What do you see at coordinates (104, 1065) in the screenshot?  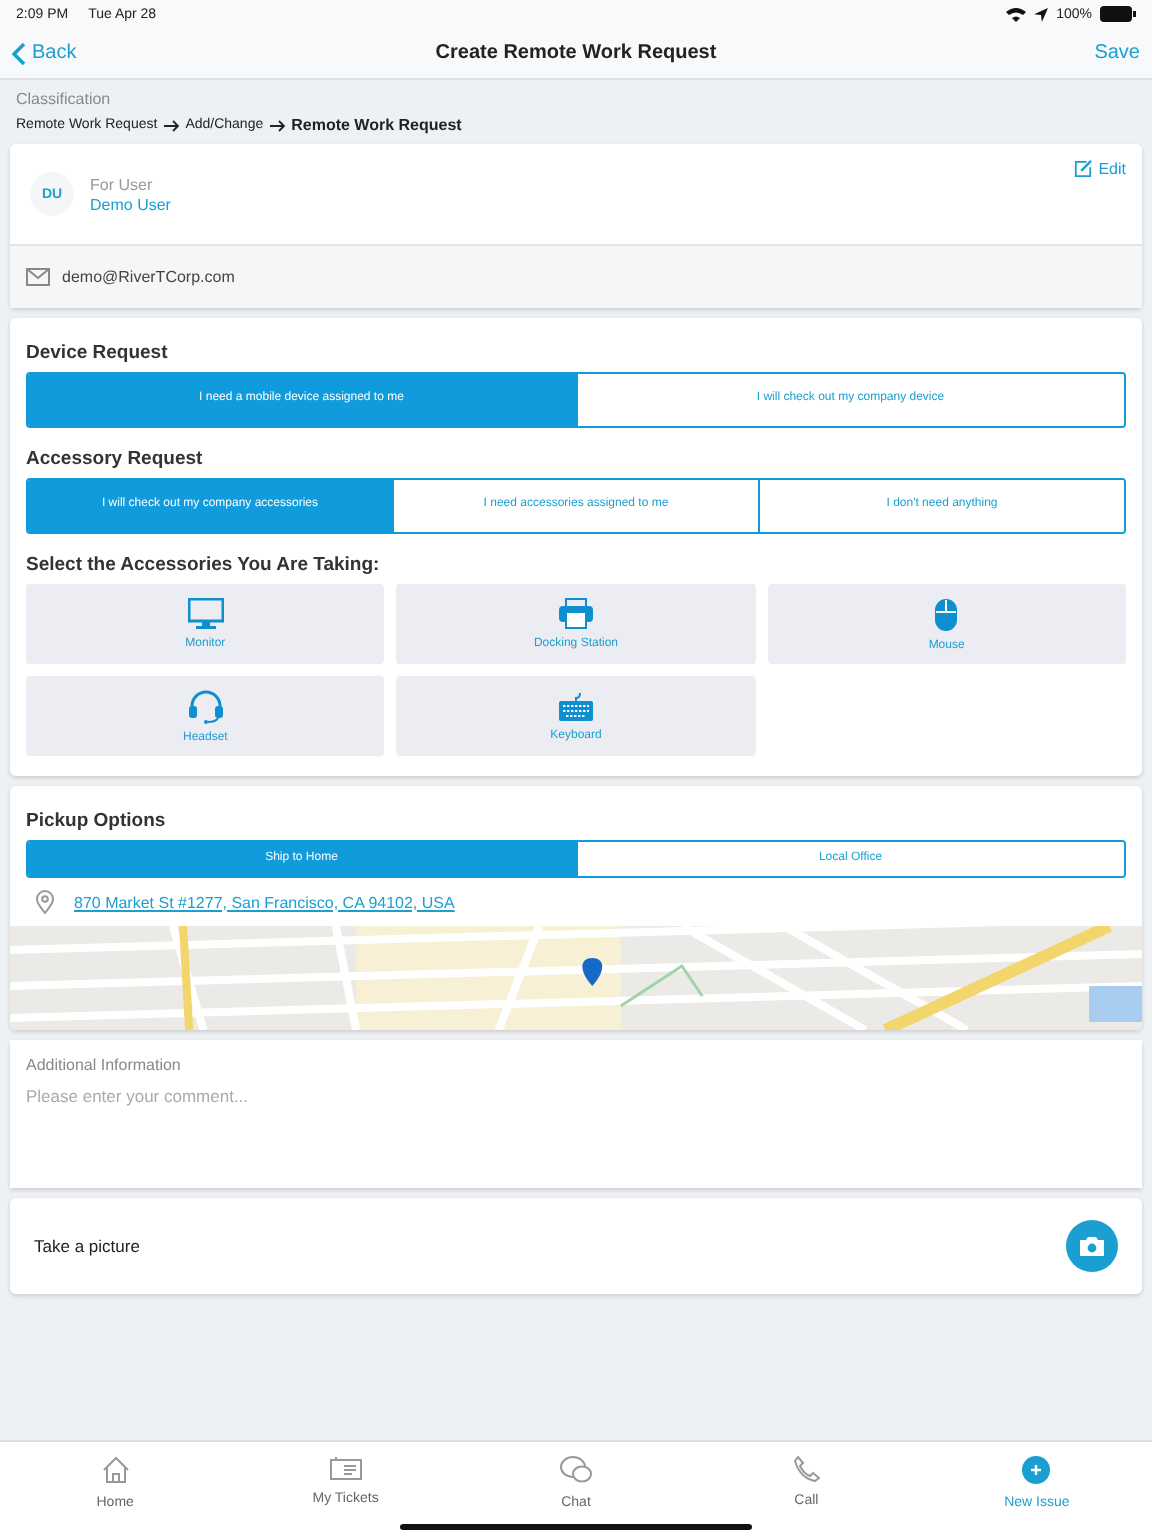 I see `additional-info-label: Additional Information` at bounding box center [104, 1065].